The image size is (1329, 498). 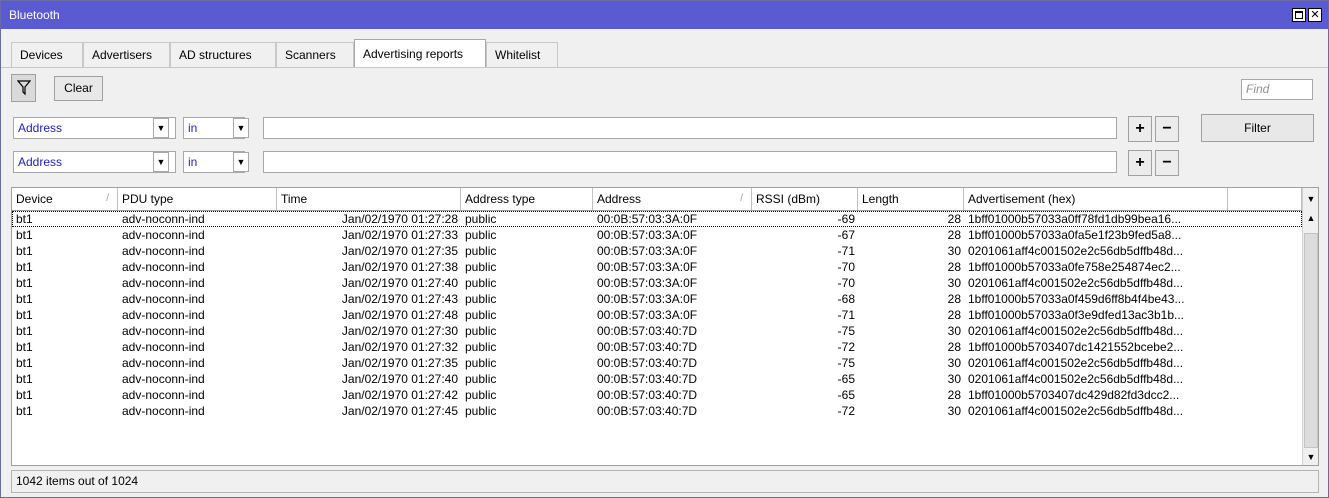 I want to click on filter-operator-value: in, so click(x=193, y=128).